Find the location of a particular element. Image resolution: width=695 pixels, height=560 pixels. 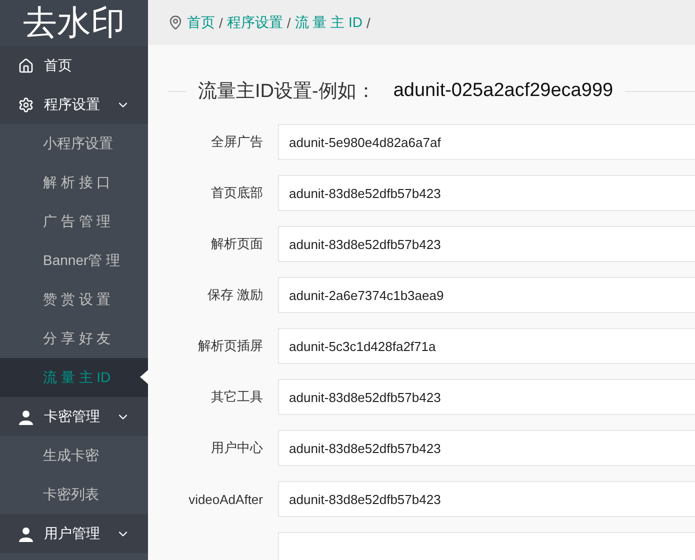

sidebar-group-label: 卡密管理 is located at coordinates (72, 417).